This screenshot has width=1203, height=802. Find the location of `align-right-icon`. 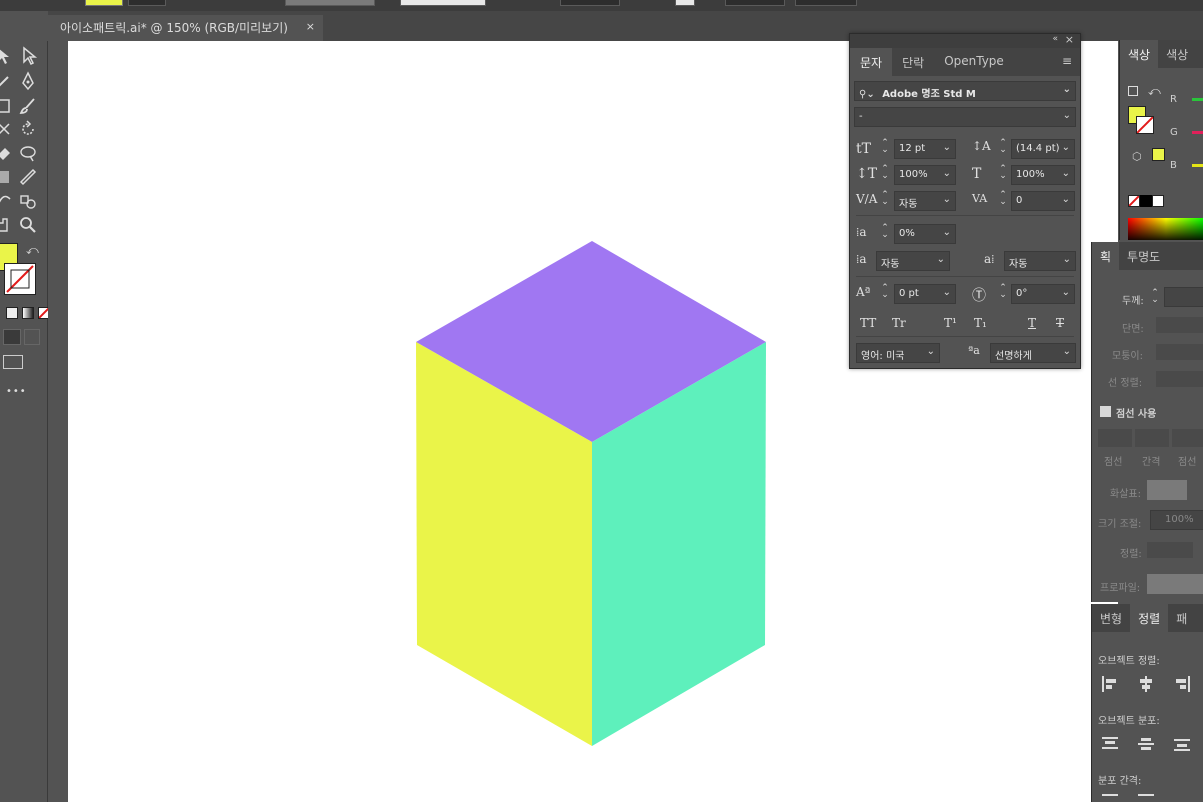

align-right-icon is located at coordinates (1182, 684).